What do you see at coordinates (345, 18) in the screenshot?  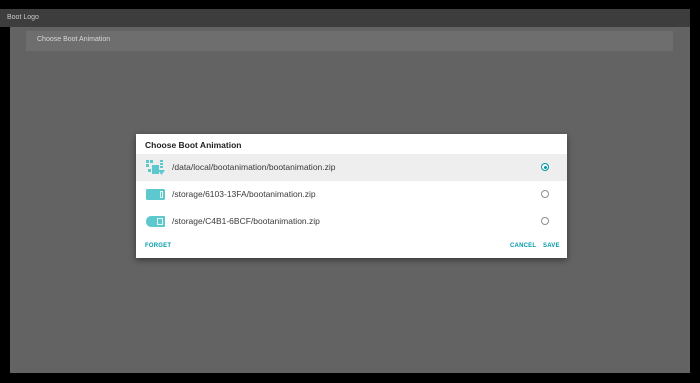 I see `title-bar: Boot Logo` at bounding box center [345, 18].